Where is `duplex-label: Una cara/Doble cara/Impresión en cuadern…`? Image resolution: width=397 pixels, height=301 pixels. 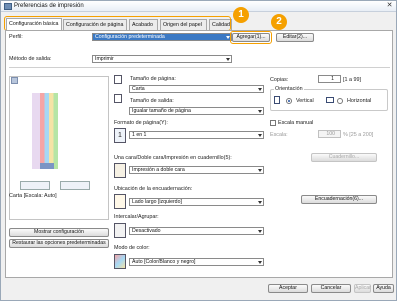 duplex-label: Una cara/Doble cara/Impresión en cuadern… is located at coordinates (173, 158).